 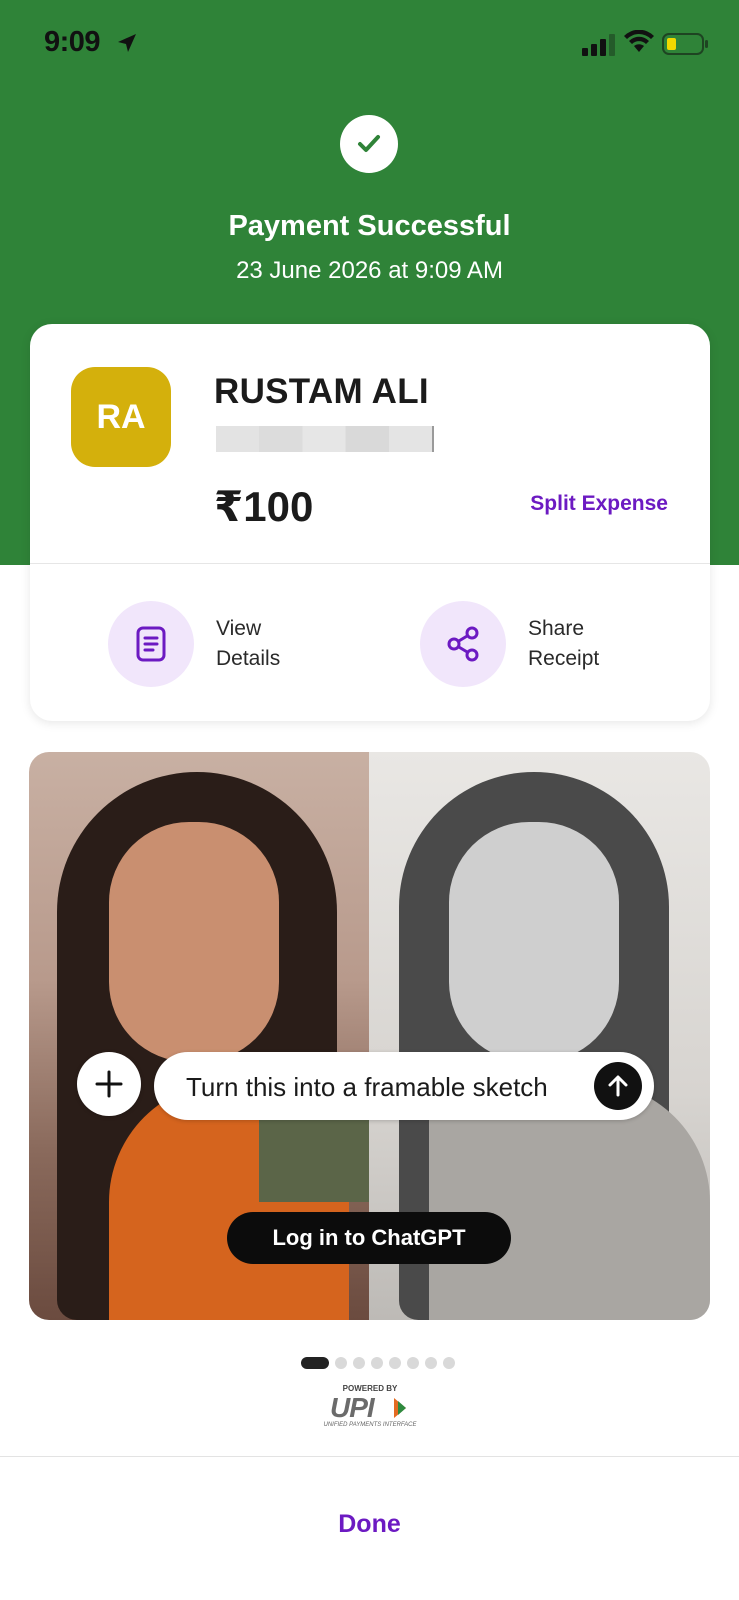 I want to click on carousel-pager, so click(x=378, y=1363).